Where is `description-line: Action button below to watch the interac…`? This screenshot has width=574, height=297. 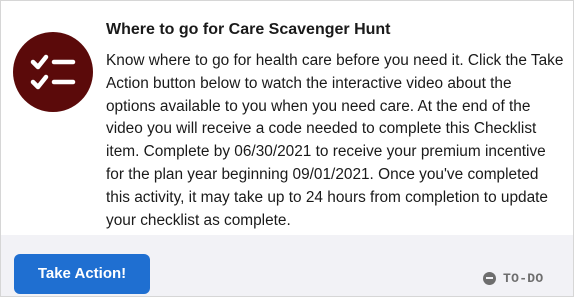 description-line: Action button below to watch the interac… is located at coordinates (309, 83).